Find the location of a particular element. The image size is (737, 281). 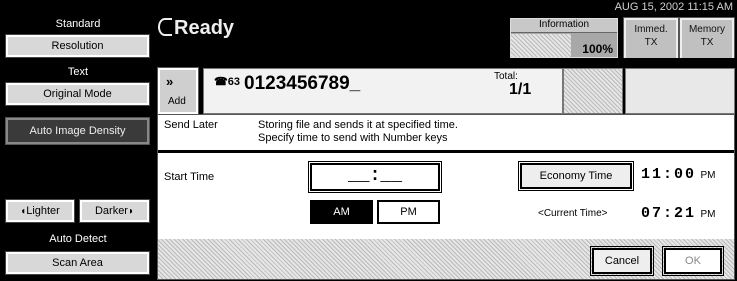

current-time-label: <Current Time> is located at coordinates (573, 213).